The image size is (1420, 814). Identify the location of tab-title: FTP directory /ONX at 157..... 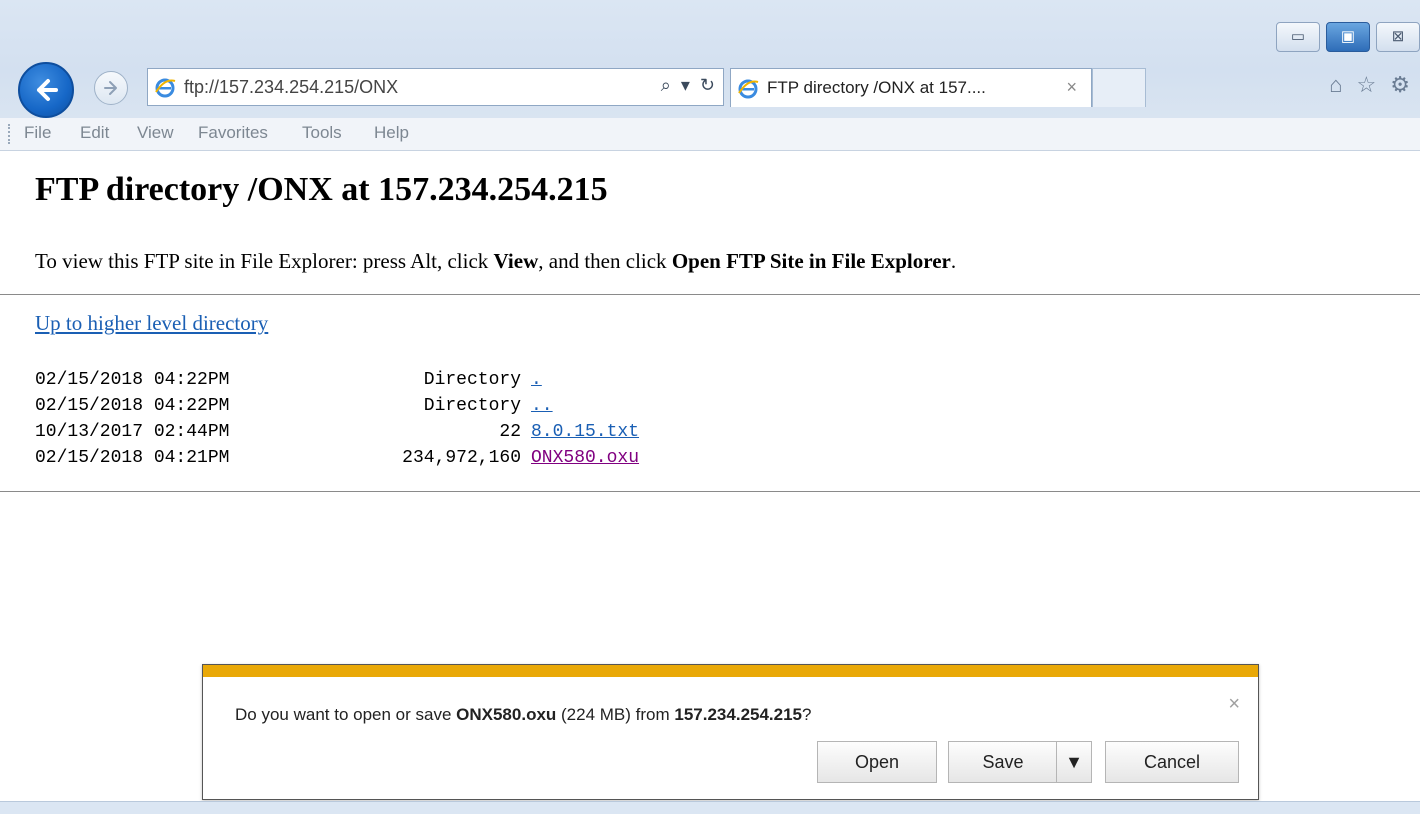
(876, 87).